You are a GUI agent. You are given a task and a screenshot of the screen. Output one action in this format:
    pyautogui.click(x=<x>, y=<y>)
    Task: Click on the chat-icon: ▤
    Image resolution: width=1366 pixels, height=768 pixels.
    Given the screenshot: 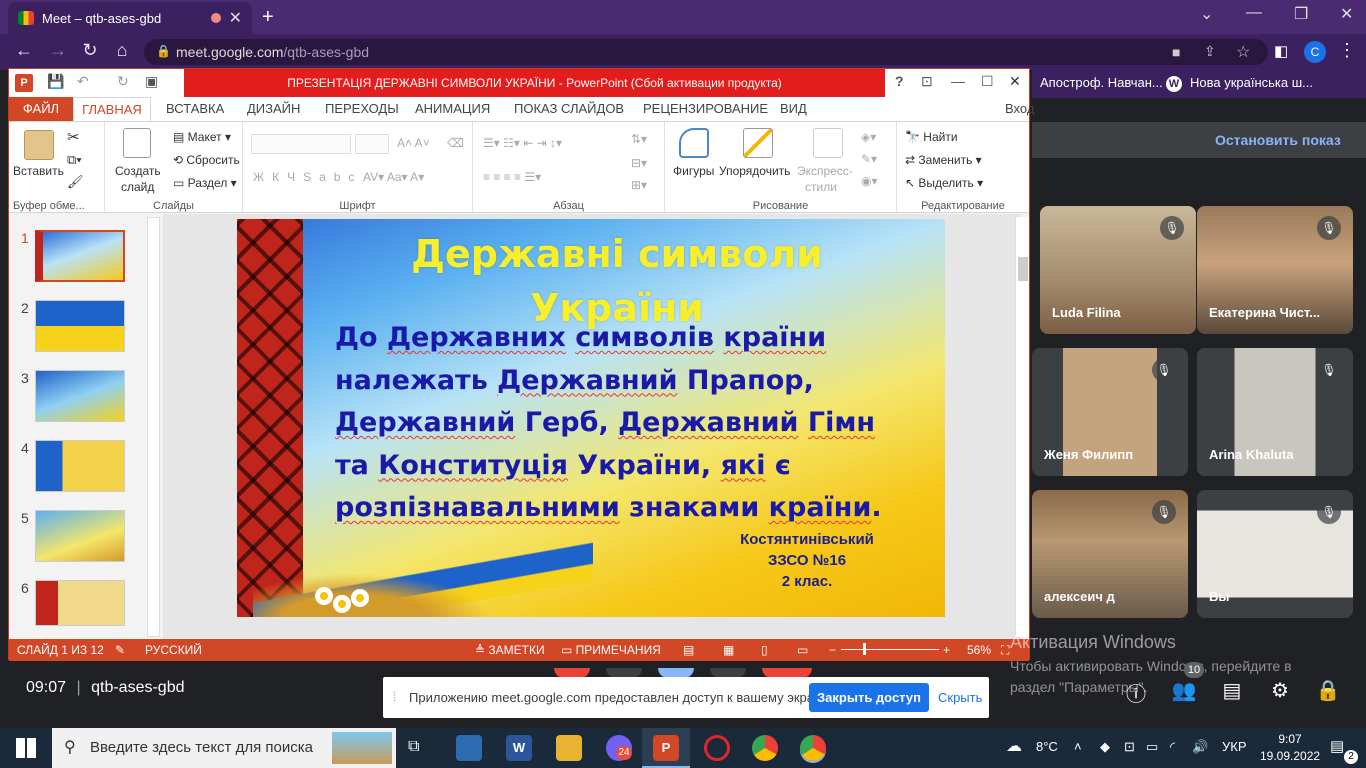 What is the action you would take?
    pyautogui.click(x=1232, y=692)
    